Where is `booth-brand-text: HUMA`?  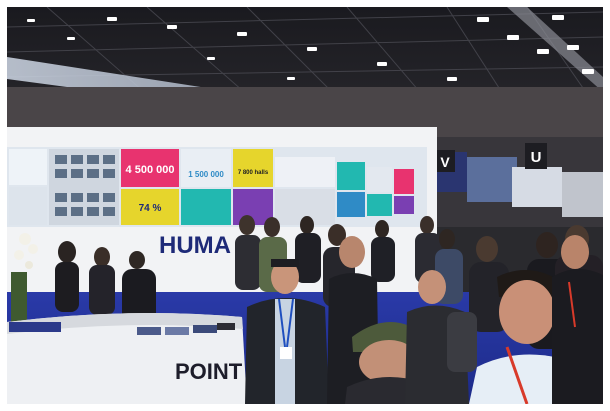
booth-brand-text: HUMA is located at coordinates (195, 245).